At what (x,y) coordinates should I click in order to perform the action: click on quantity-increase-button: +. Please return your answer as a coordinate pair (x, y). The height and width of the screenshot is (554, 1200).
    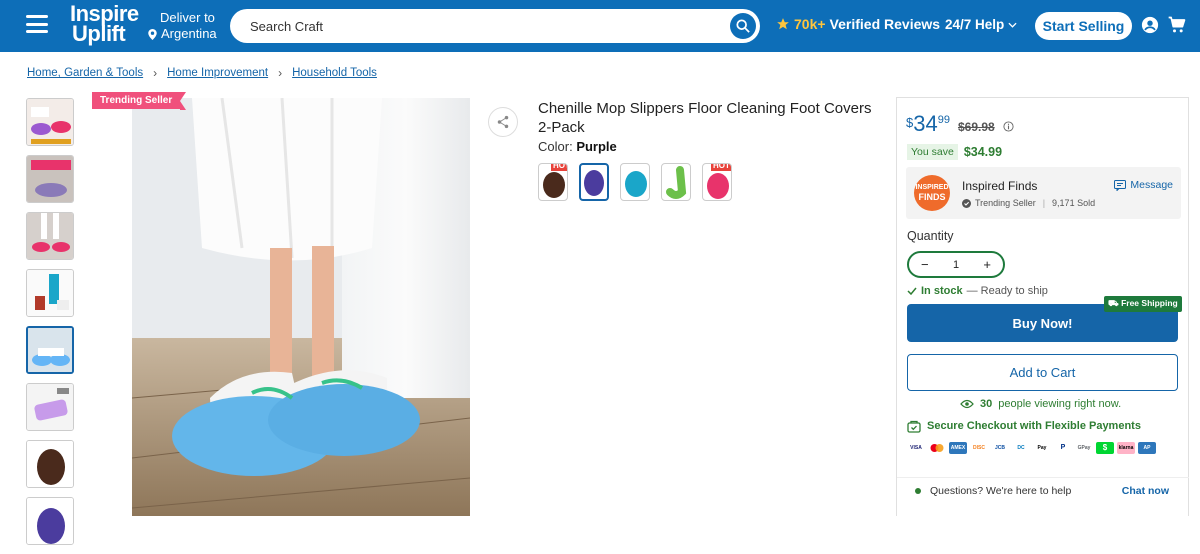
    Looking at the image, I should click on (987, 264).